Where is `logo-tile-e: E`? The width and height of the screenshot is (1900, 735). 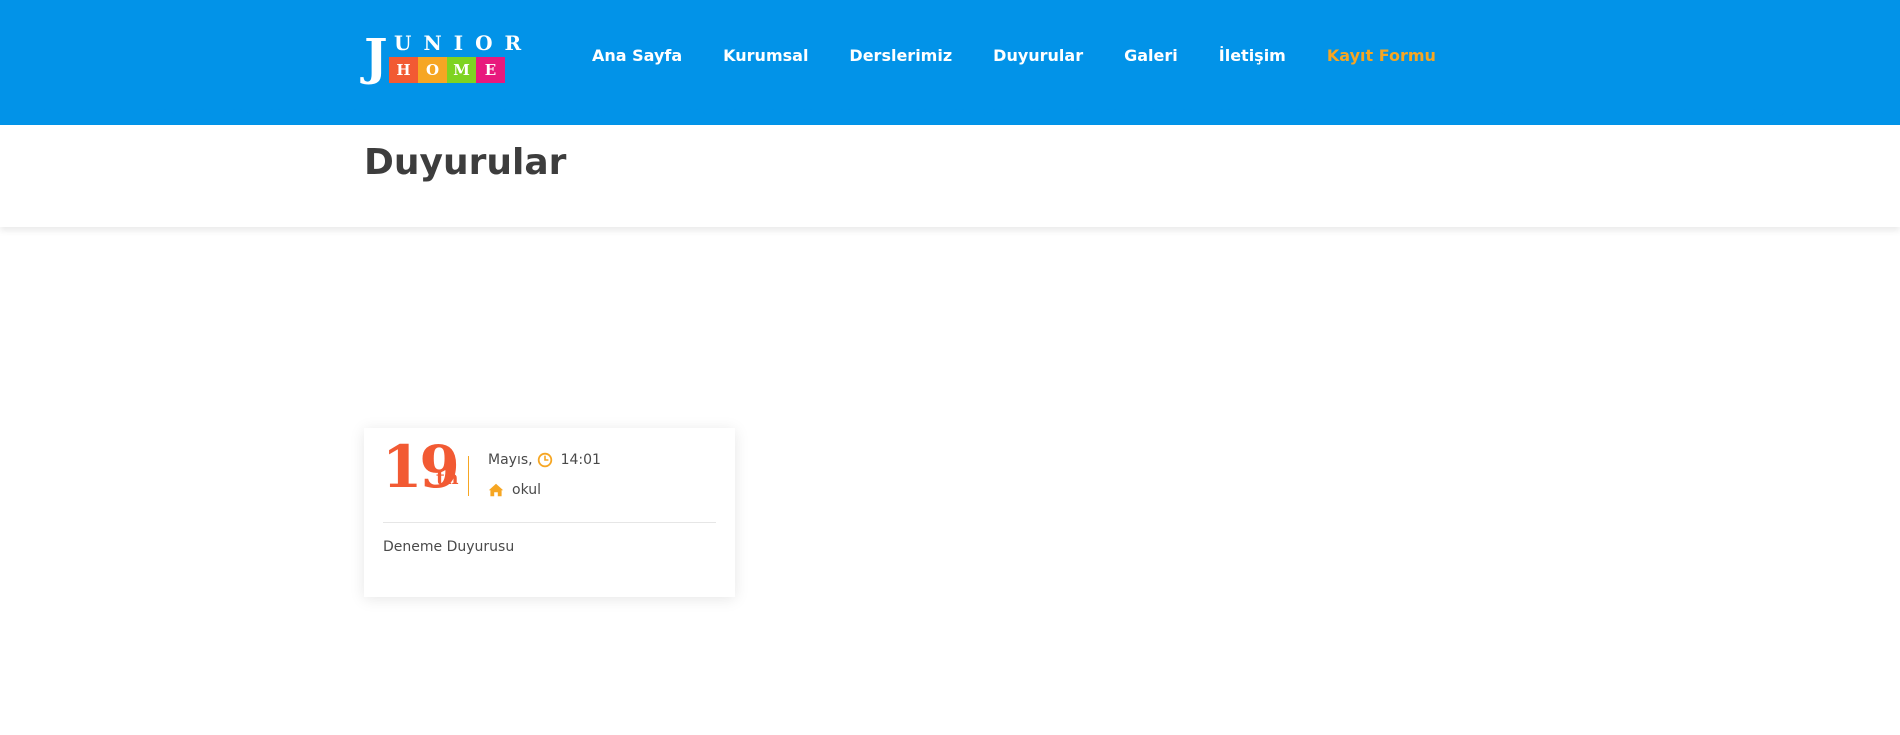 logo-tile-e: E is located at coordinates (490, 70).